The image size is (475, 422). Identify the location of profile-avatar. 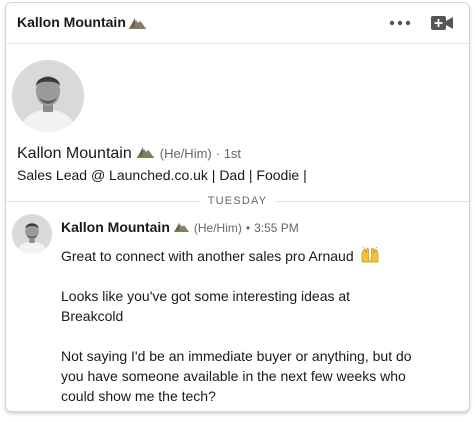
(48, 96).